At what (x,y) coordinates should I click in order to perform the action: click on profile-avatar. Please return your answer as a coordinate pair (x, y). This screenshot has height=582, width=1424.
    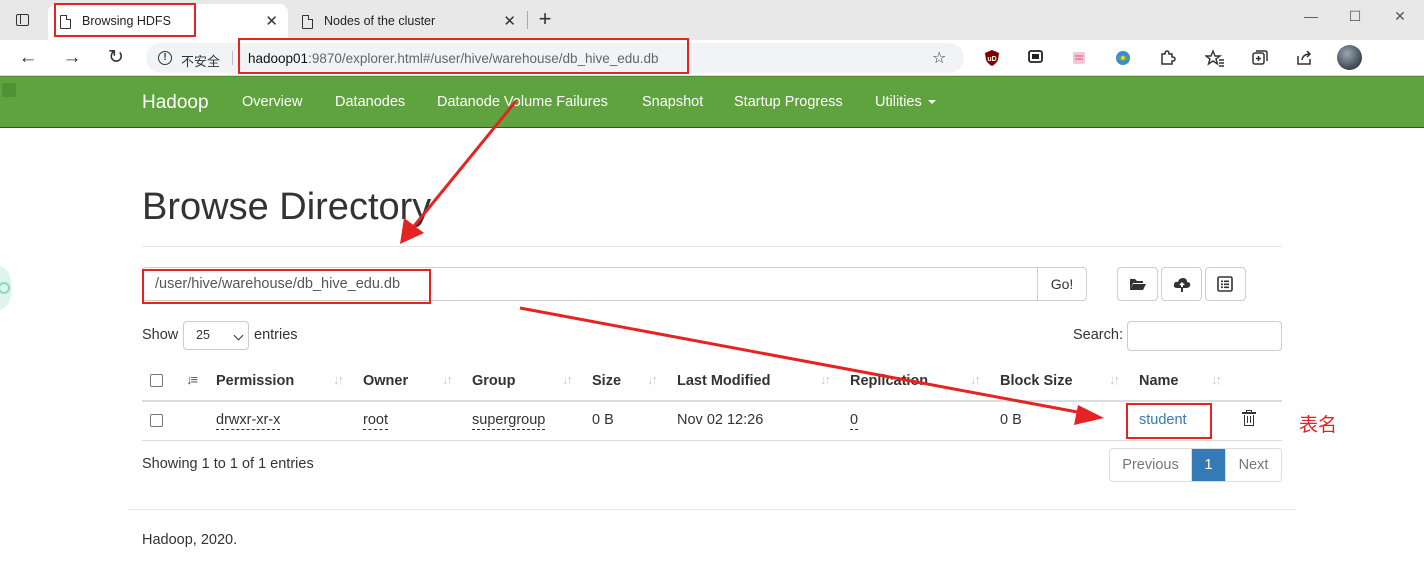
    Looking at the image, I should click on (1349, 57).